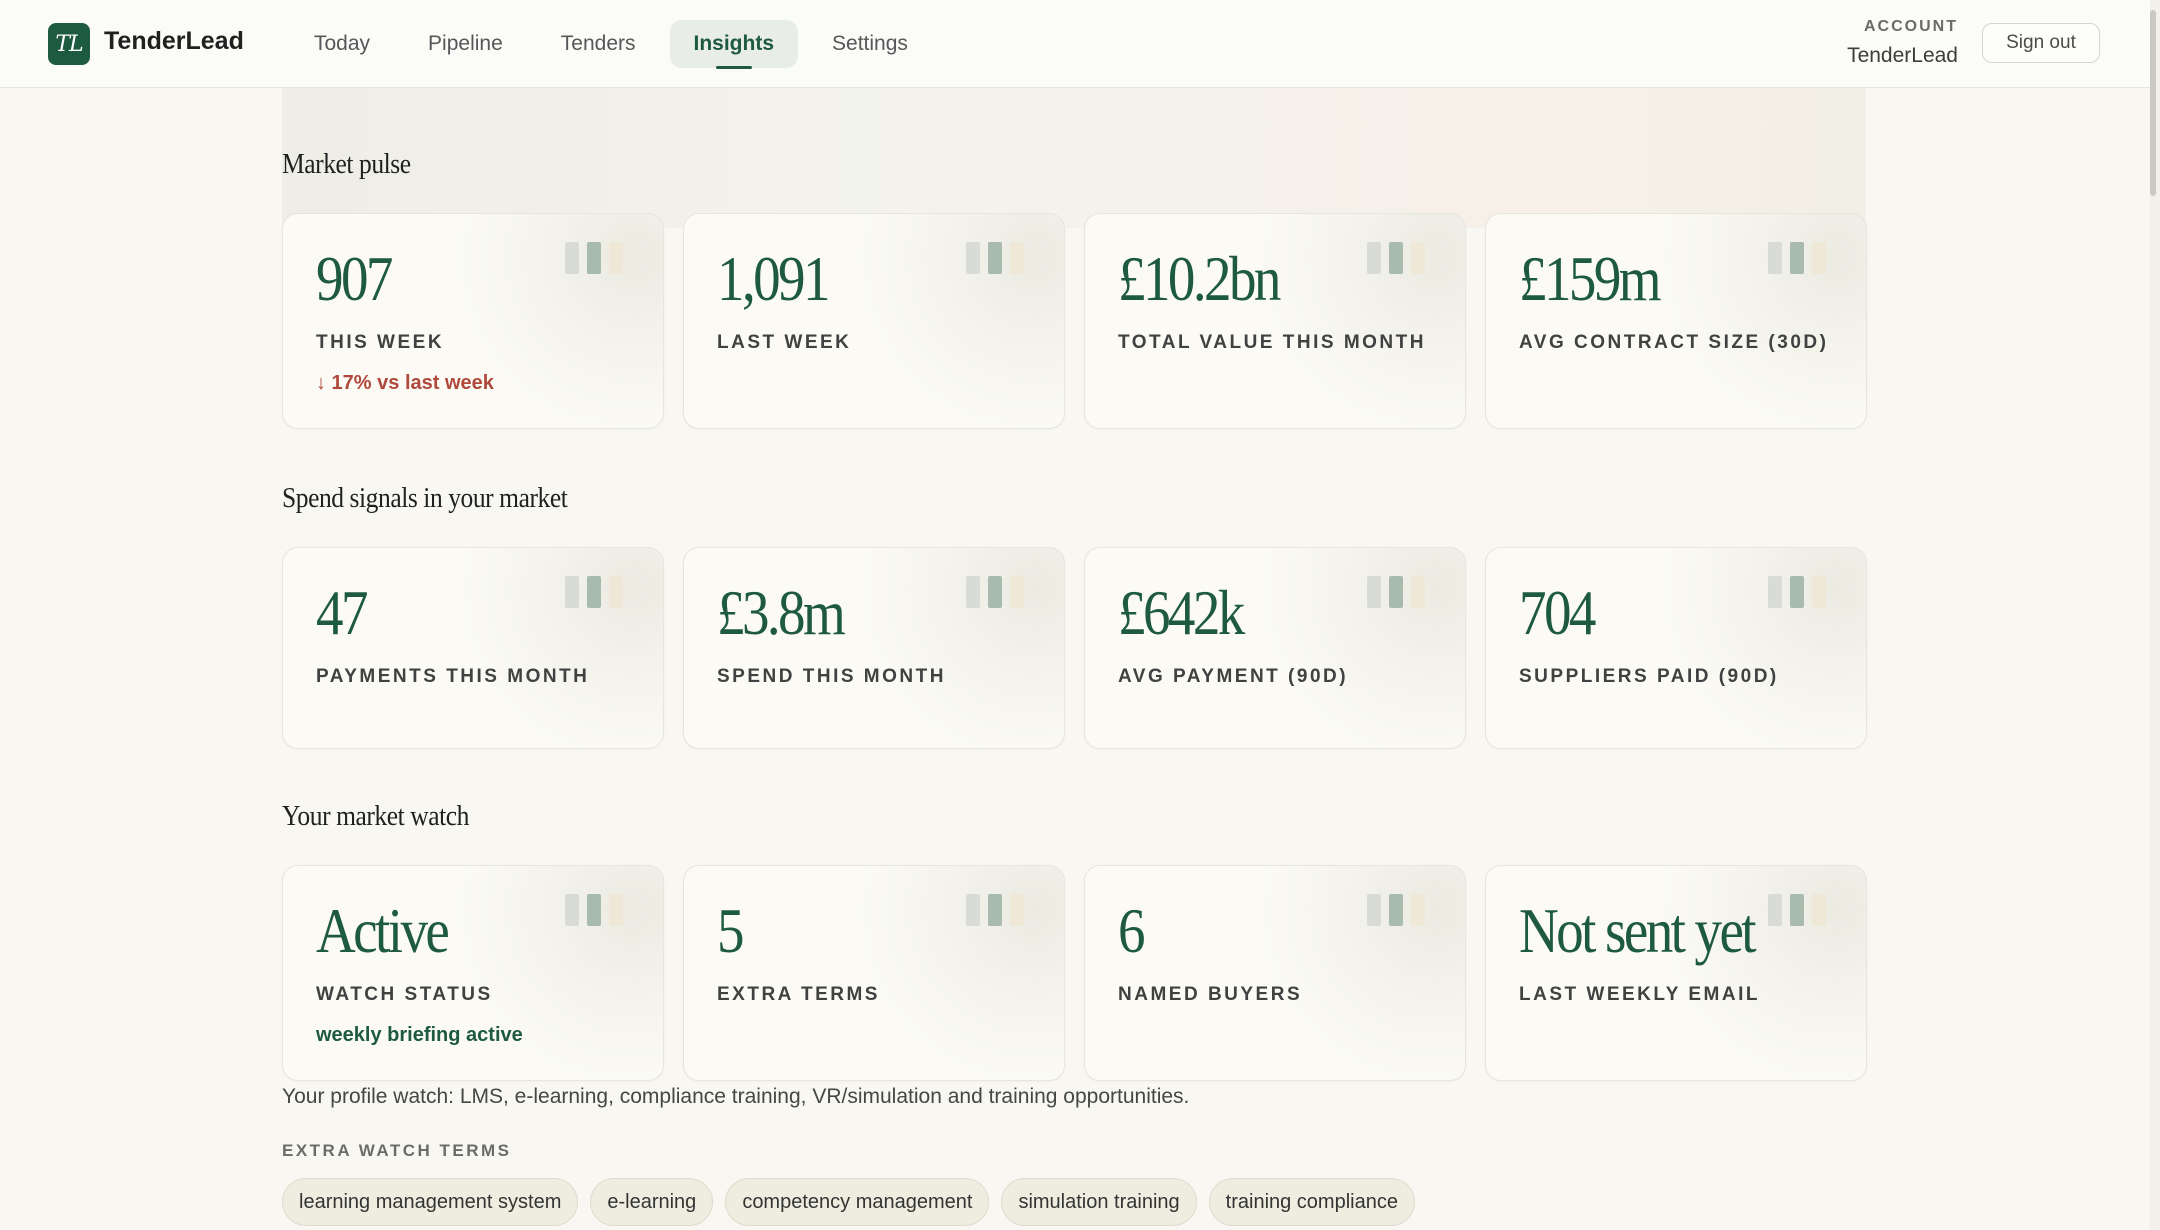 The height and width of the screenshot is (1230, 2160). What do you see at coordinates (798, 994) in the screenshot?
I see `stat-label: EXTRA TERMS` at bounding box center [798, 994].